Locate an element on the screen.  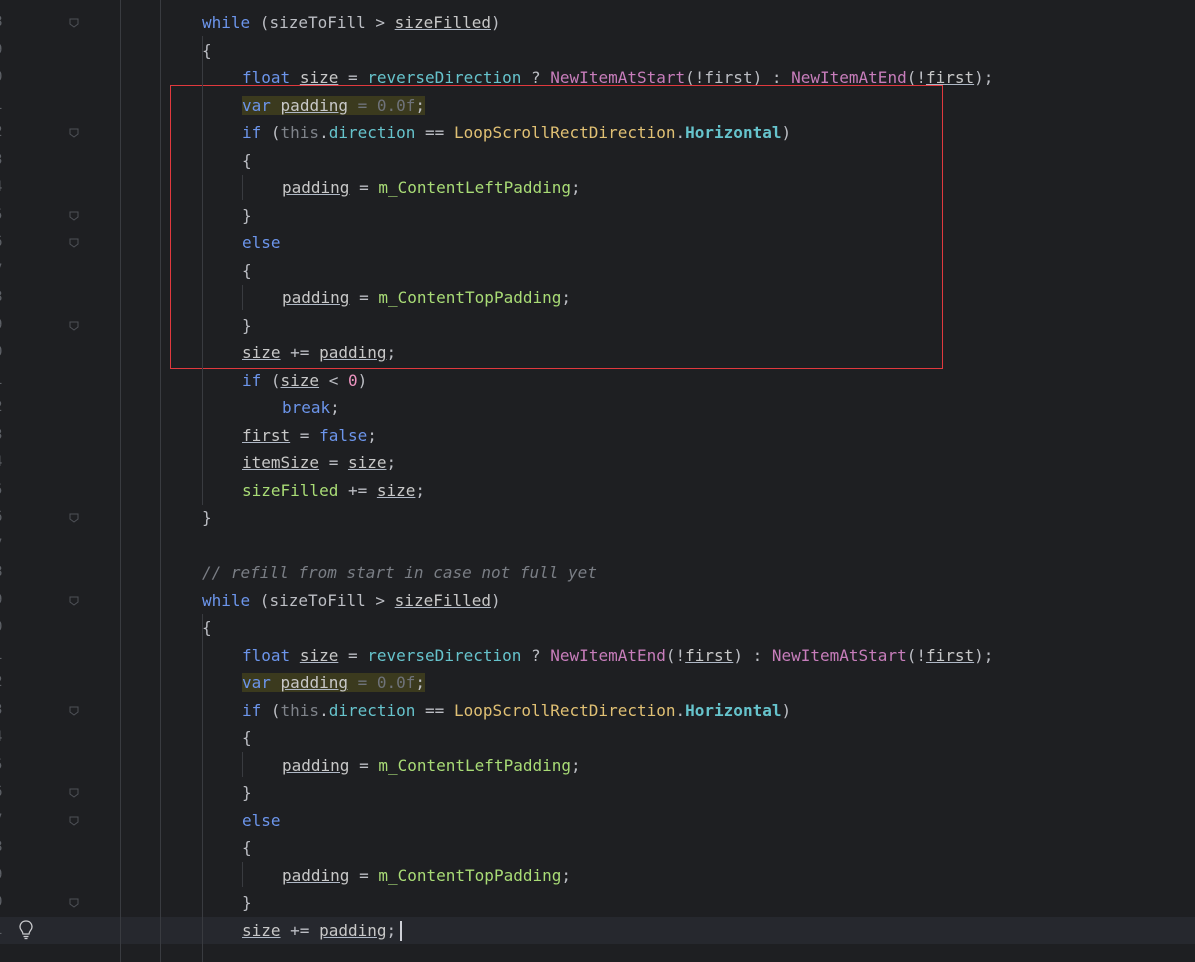
code-line: 2 var padding = 0.0f; is located at coordinates (597, 683).